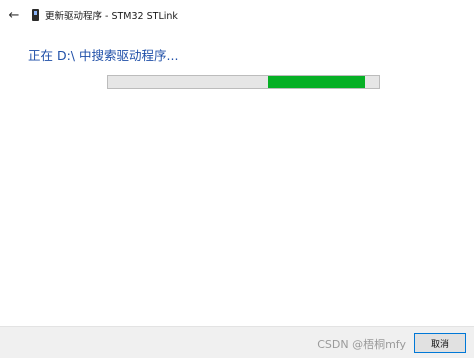 This screenshot has width=474, height=358. I want to click on back-button: ←, so click(14, 15).